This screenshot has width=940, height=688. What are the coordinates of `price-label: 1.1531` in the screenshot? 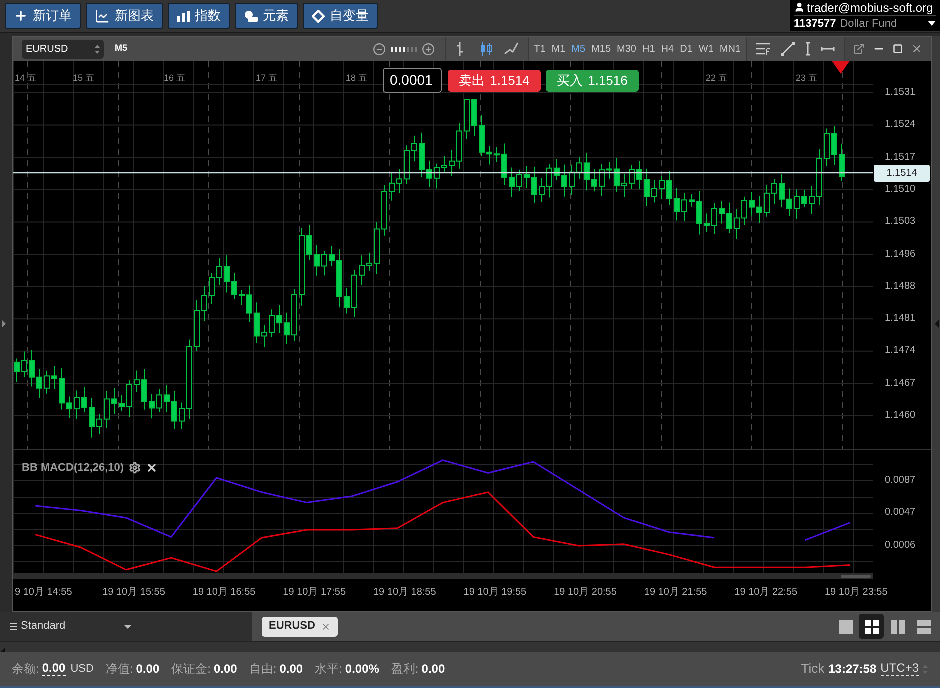 It's located at (900, 93).